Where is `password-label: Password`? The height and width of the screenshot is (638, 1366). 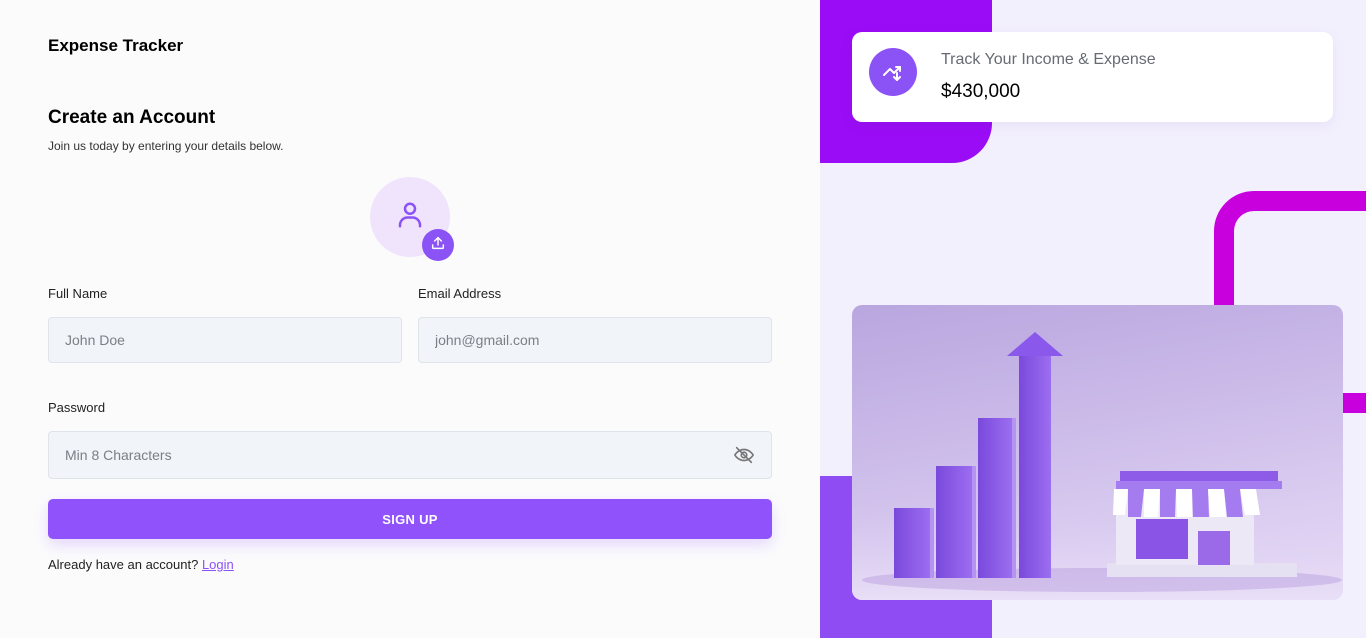
password-label: Password is located at coordinates (77, 407).